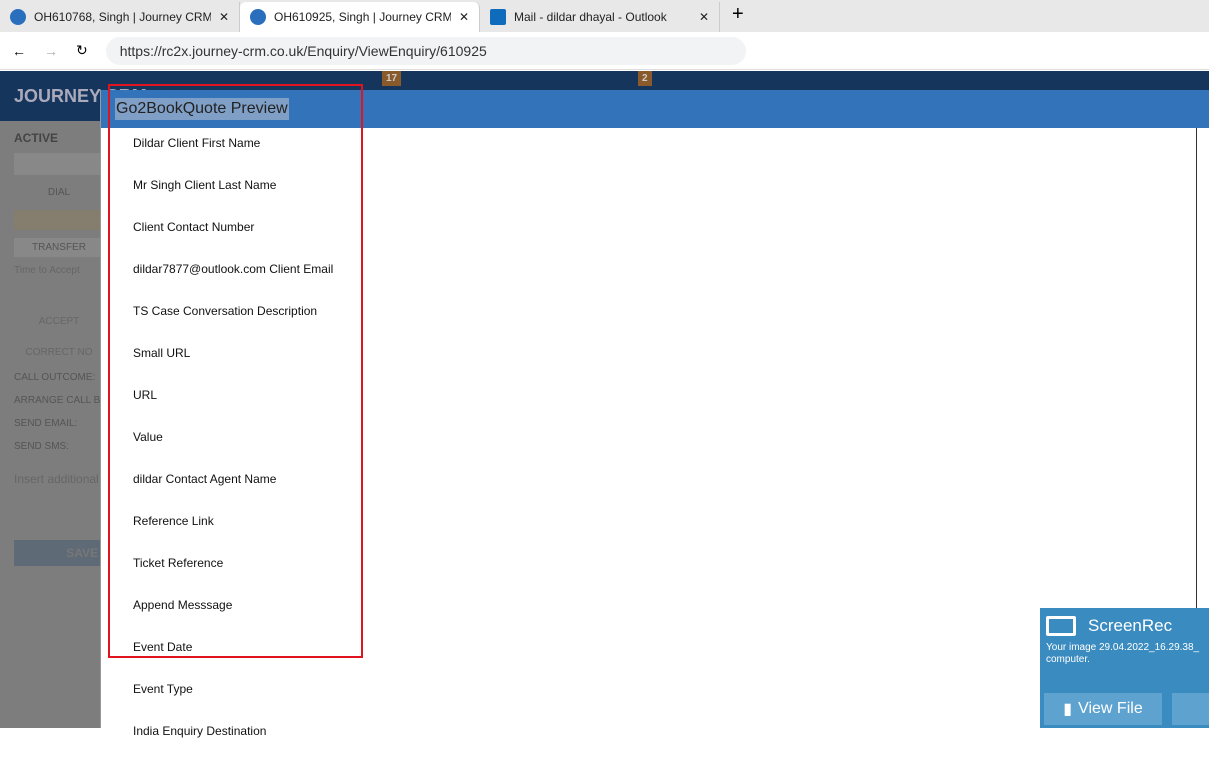 The width and height of the screenshot is (1209, 758). Describe the element at coordinates (59, 553) in the screenshot. I see `save-button: SAVE` at that location.